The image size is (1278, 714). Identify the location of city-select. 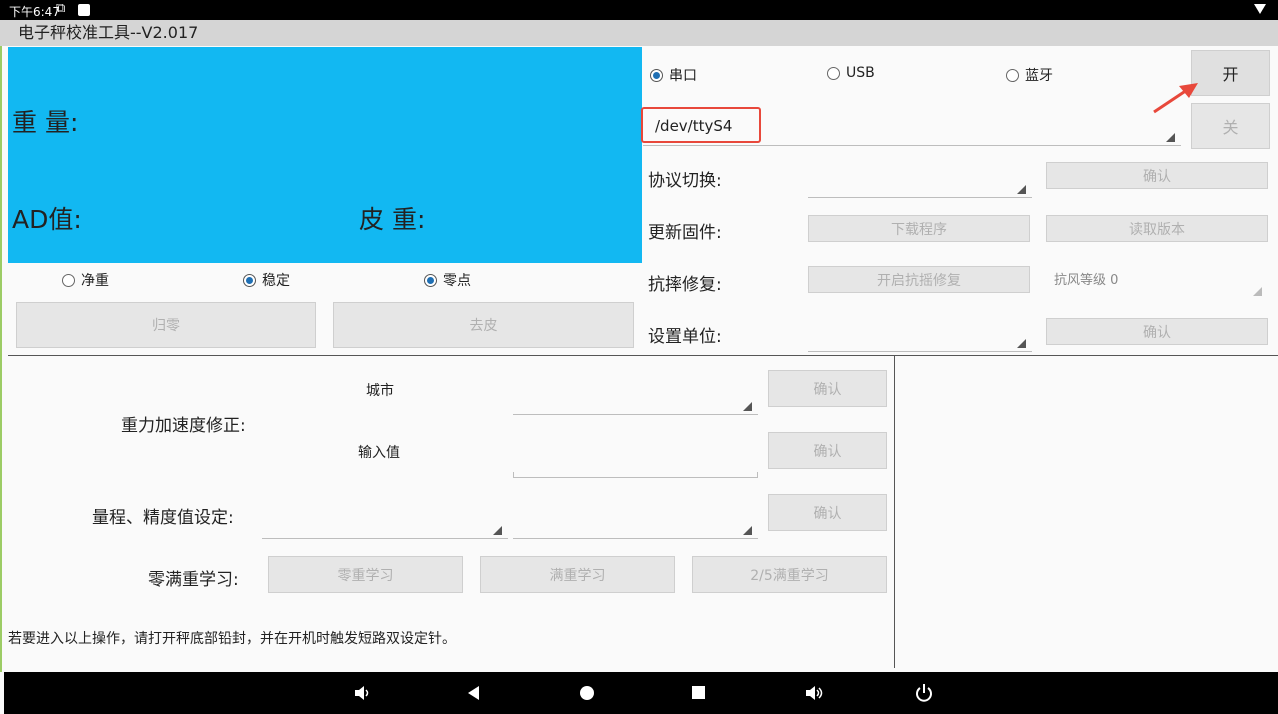
(635, 400).